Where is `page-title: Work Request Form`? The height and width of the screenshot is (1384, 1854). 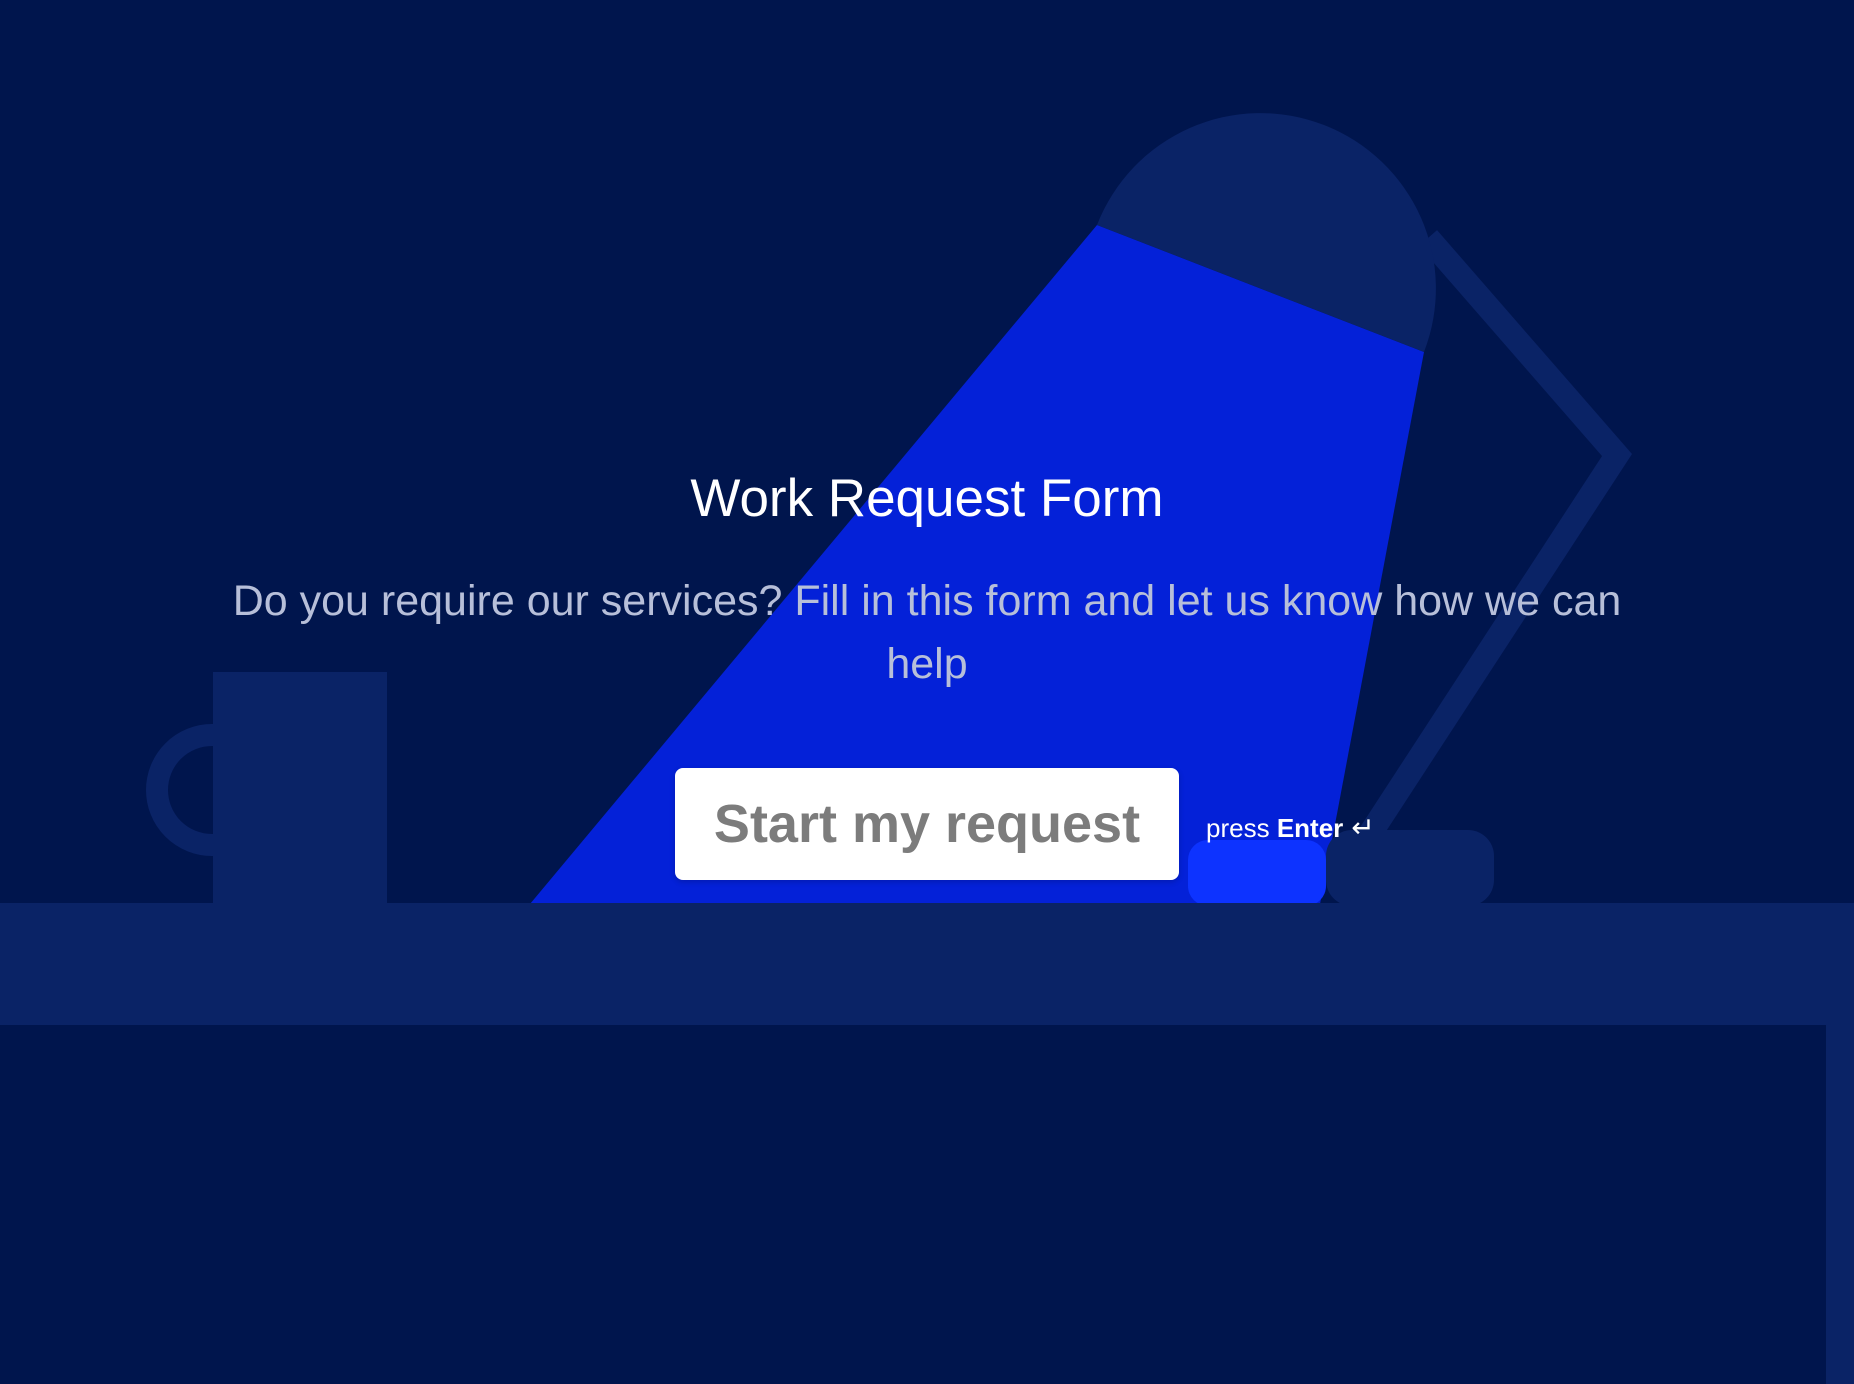 page-title: Work Request Form is located at coordinates (927, 498).